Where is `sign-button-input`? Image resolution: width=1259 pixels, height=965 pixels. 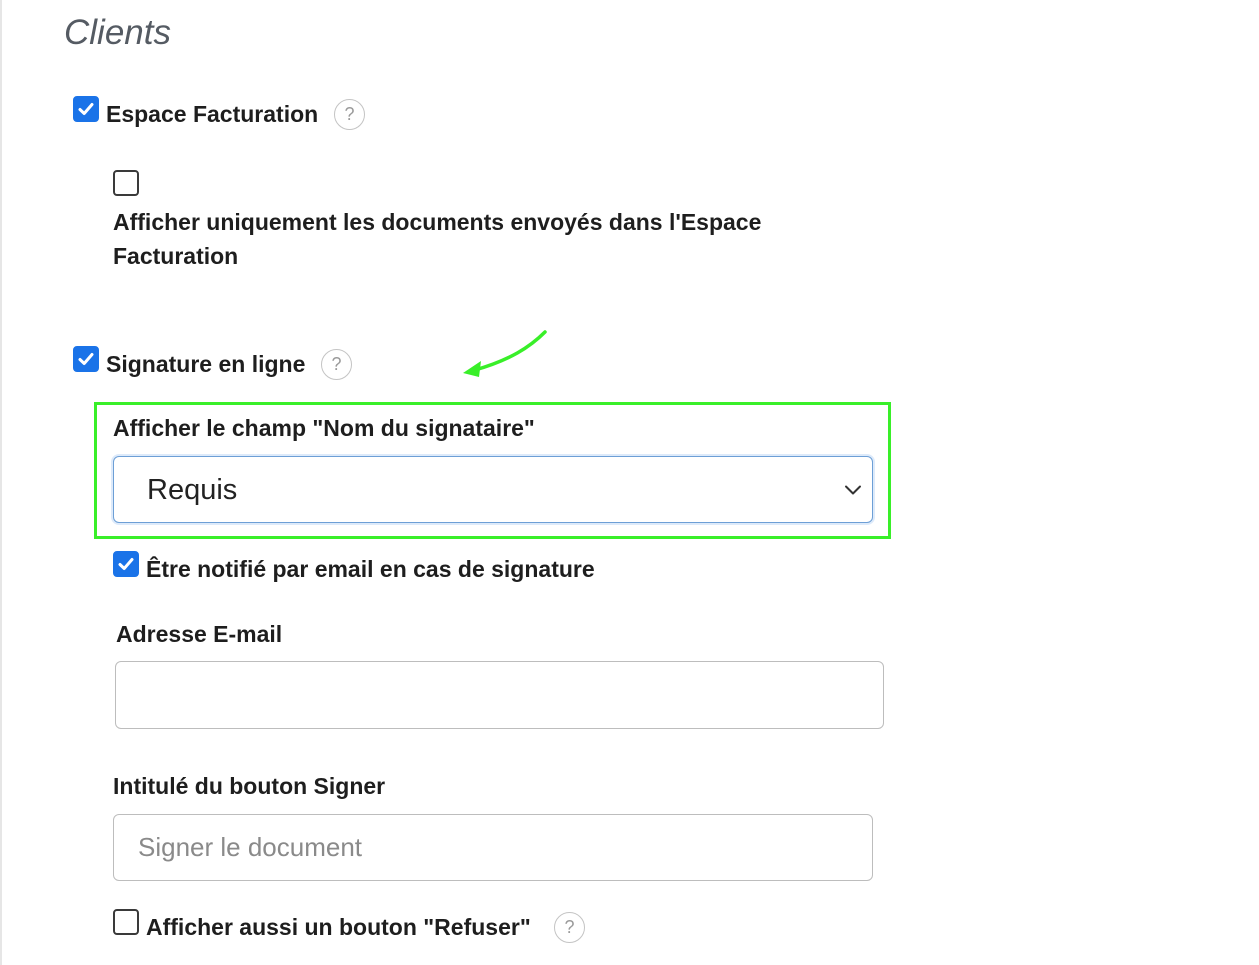
sign-button-input is located at coordinates (493, 847).